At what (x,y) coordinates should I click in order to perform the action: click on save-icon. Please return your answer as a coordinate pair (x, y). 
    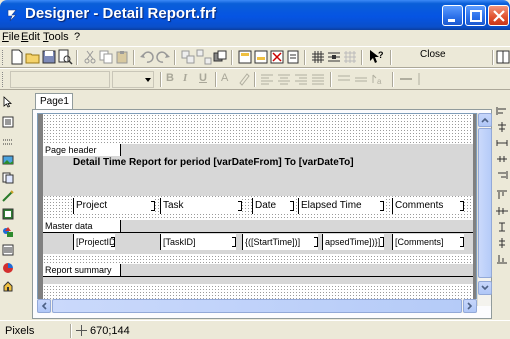
    Looking at the image, I should click on (49, 57).